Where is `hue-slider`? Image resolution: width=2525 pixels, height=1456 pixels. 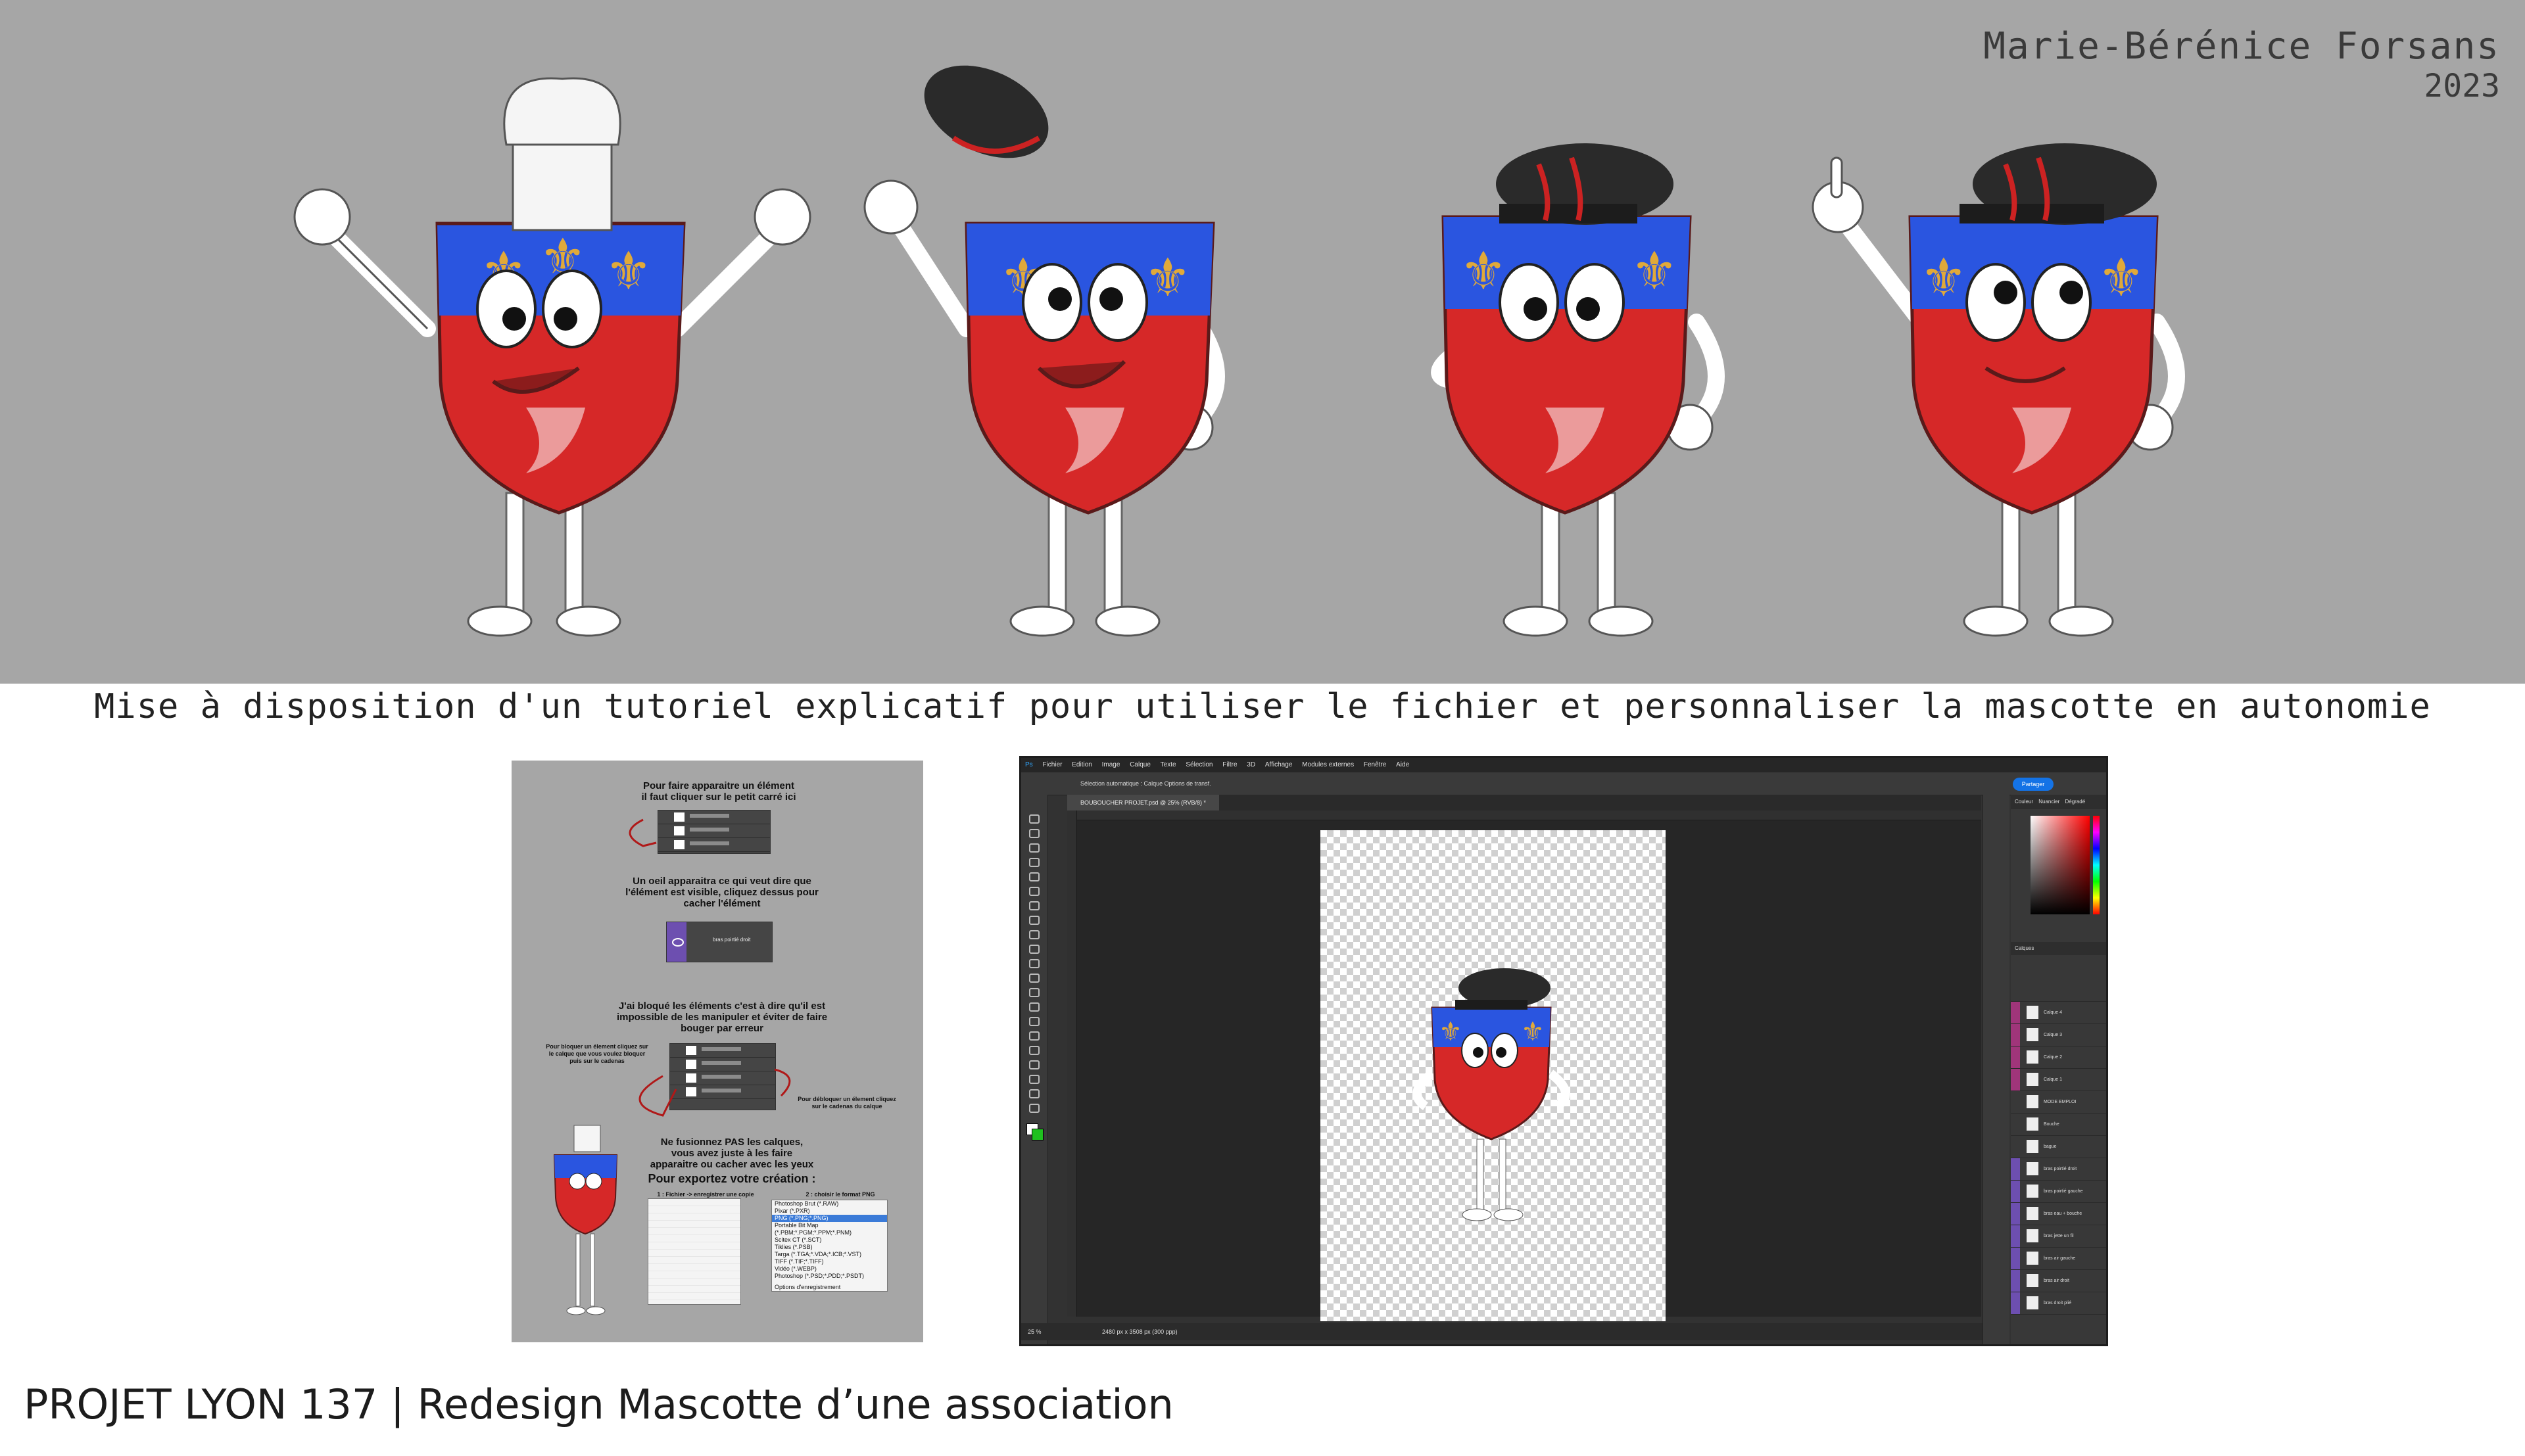
hue-slider is located at coordinates (2097, 865).